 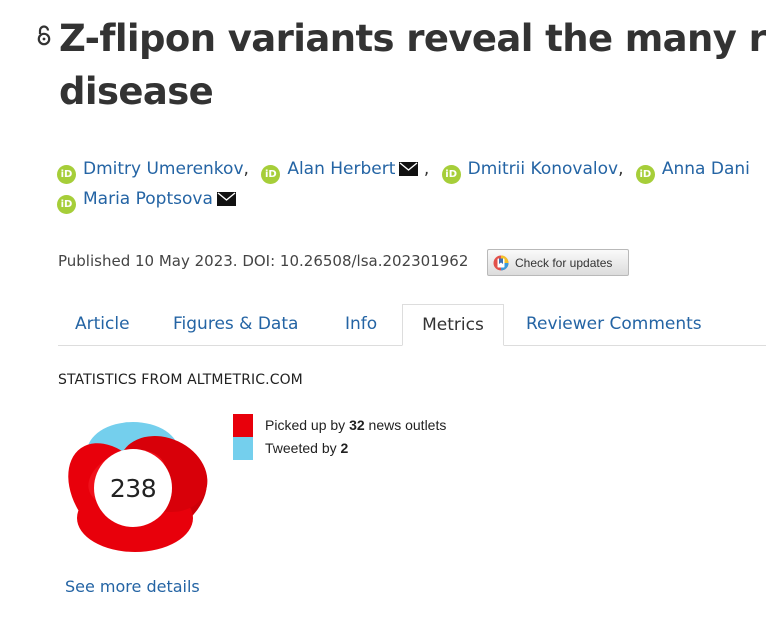 What do you see at coordinates (303, 448) in the screenshot?
I see `legend-twitter-prefix: Tweeted by` at bounding box center [303, 448].